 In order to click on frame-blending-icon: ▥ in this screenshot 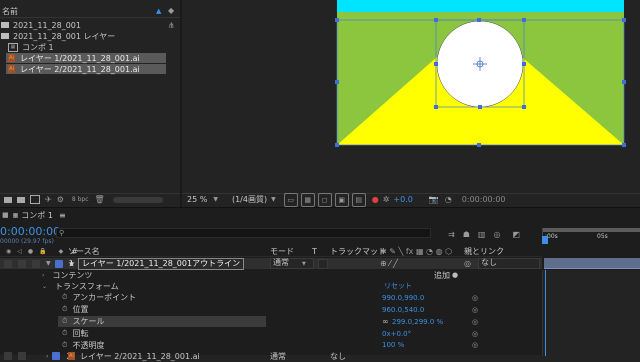, I will do `click(482, 234)`.